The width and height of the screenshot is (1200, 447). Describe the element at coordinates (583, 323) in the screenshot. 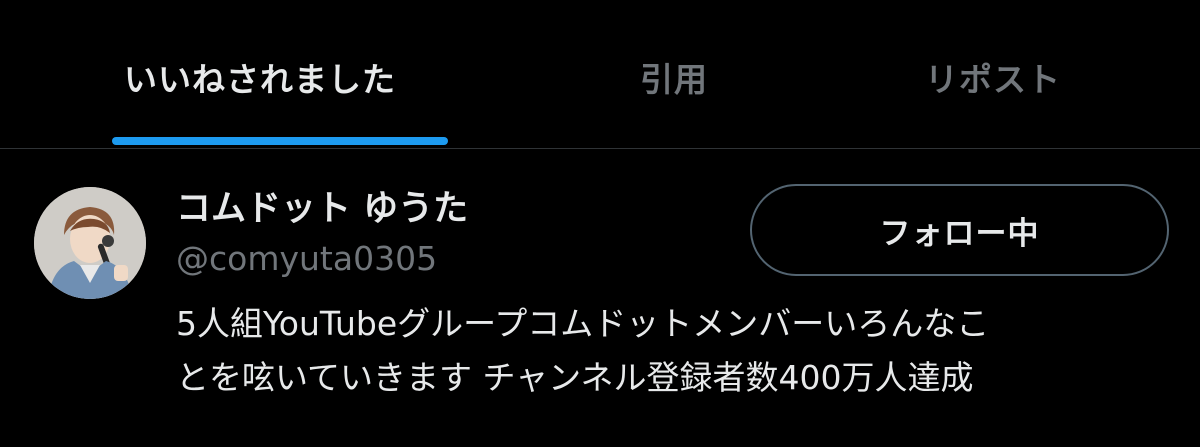

I see `bio-line: 5人組YouTubeグループコムドットメンバーいろんなこ` at that location.